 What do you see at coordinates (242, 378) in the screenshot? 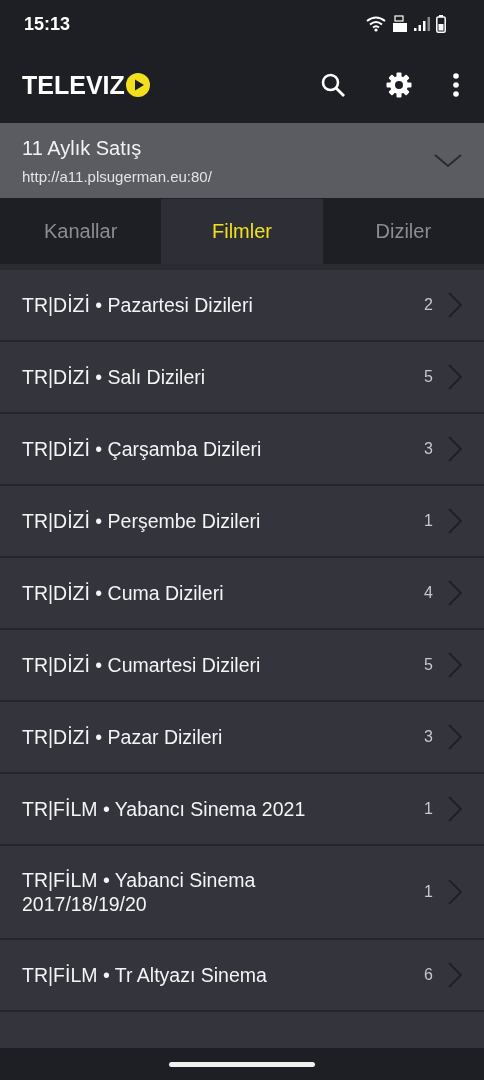
I see `category-row: TR|DİZİ • Salı Dizileri 5` at bounding box center [242, 378].